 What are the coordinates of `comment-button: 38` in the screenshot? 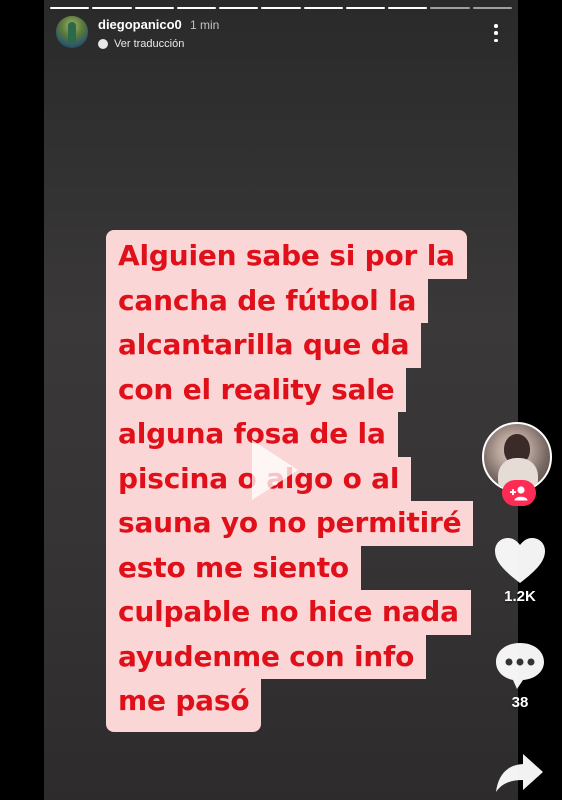 It's located at (520, 675).